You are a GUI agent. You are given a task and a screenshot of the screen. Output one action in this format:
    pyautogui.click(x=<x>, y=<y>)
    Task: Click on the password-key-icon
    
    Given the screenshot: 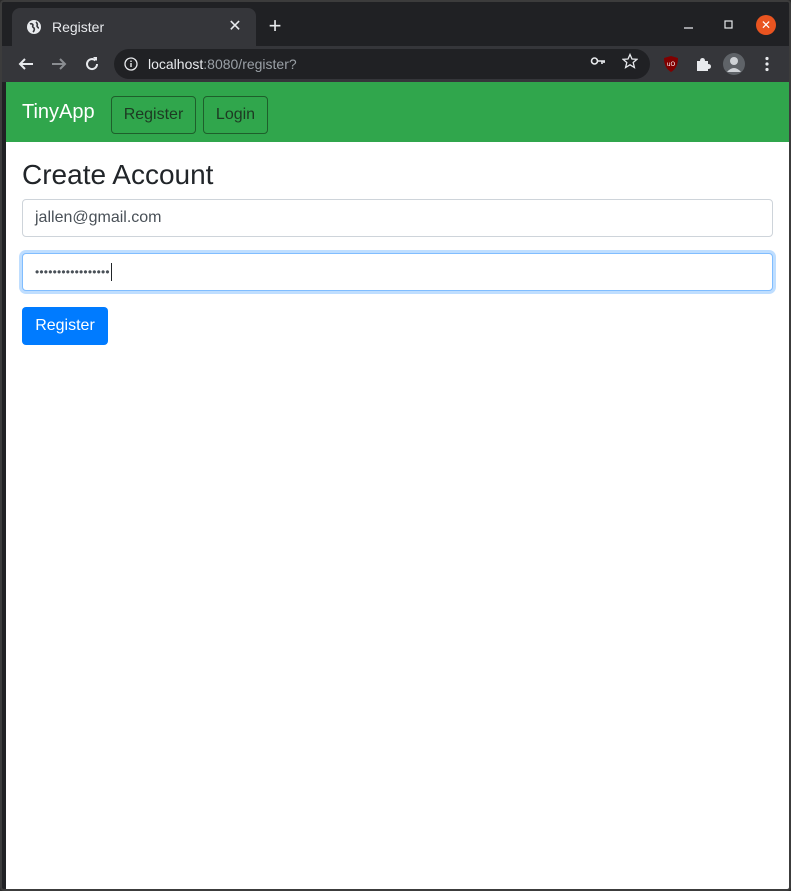 What is the action you would take?
    pyautogui.click(x=598, y=61)
    